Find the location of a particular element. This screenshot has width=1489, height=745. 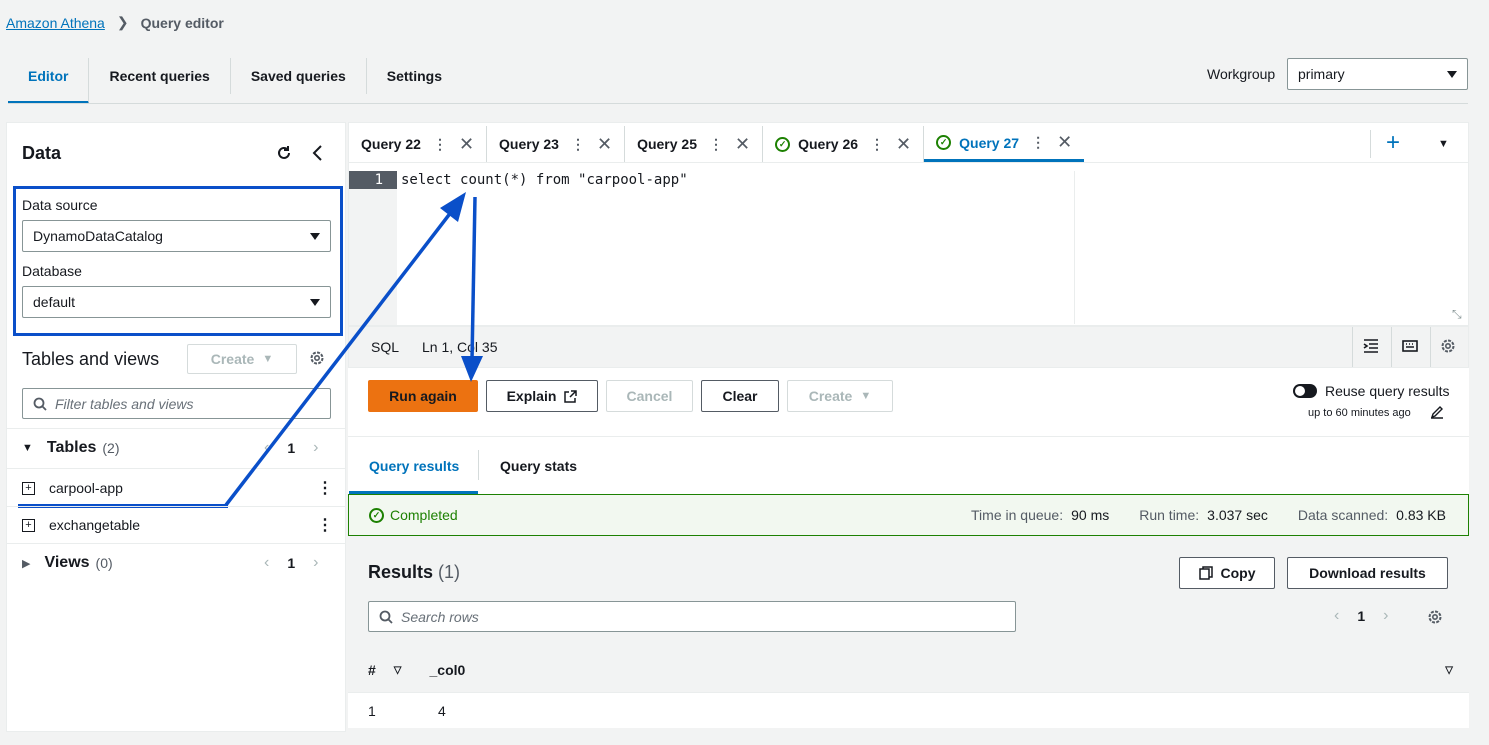

annotation-arrow-diagonal is located at coordinates (340, 356).